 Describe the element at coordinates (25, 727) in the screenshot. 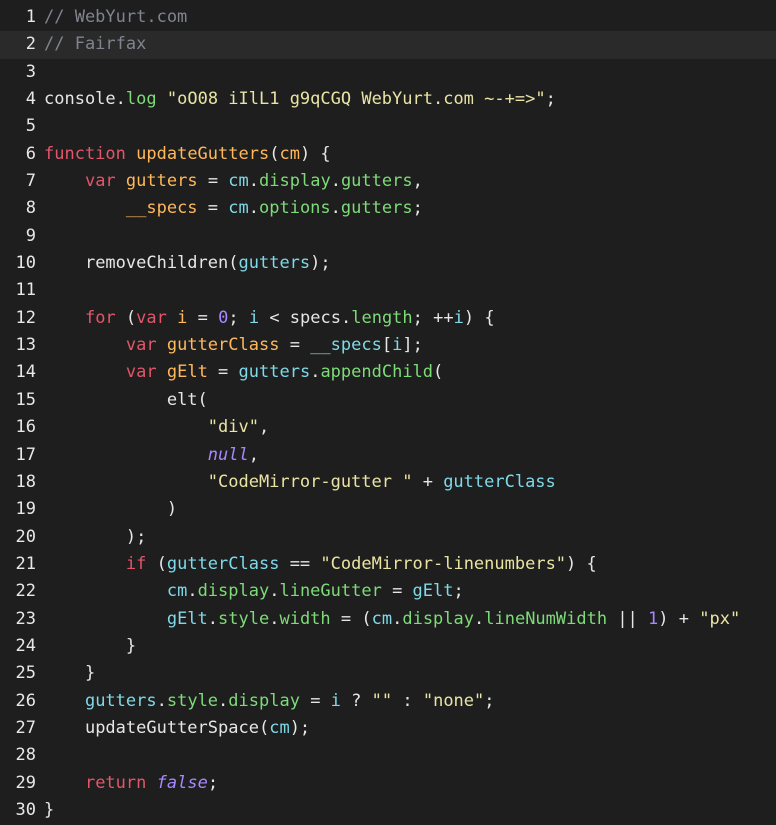

I see `line-number: 27` at that location.